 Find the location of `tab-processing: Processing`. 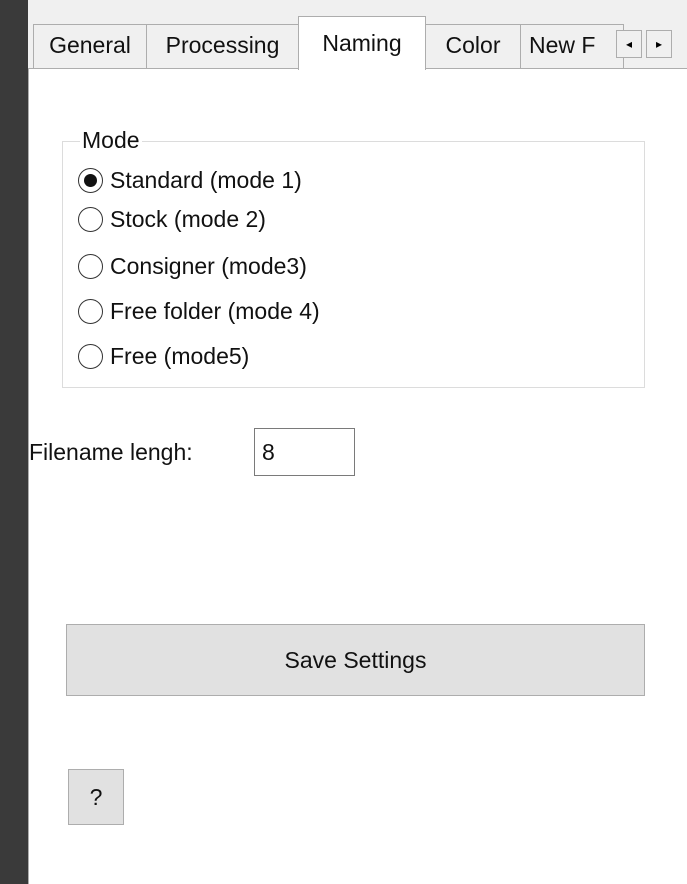

tab-processing: Processing is located at coordinates (222, 46).